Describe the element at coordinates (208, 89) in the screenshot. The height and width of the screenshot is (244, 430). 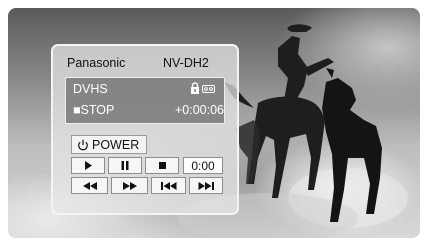
I see `cassette-icon` at that location.